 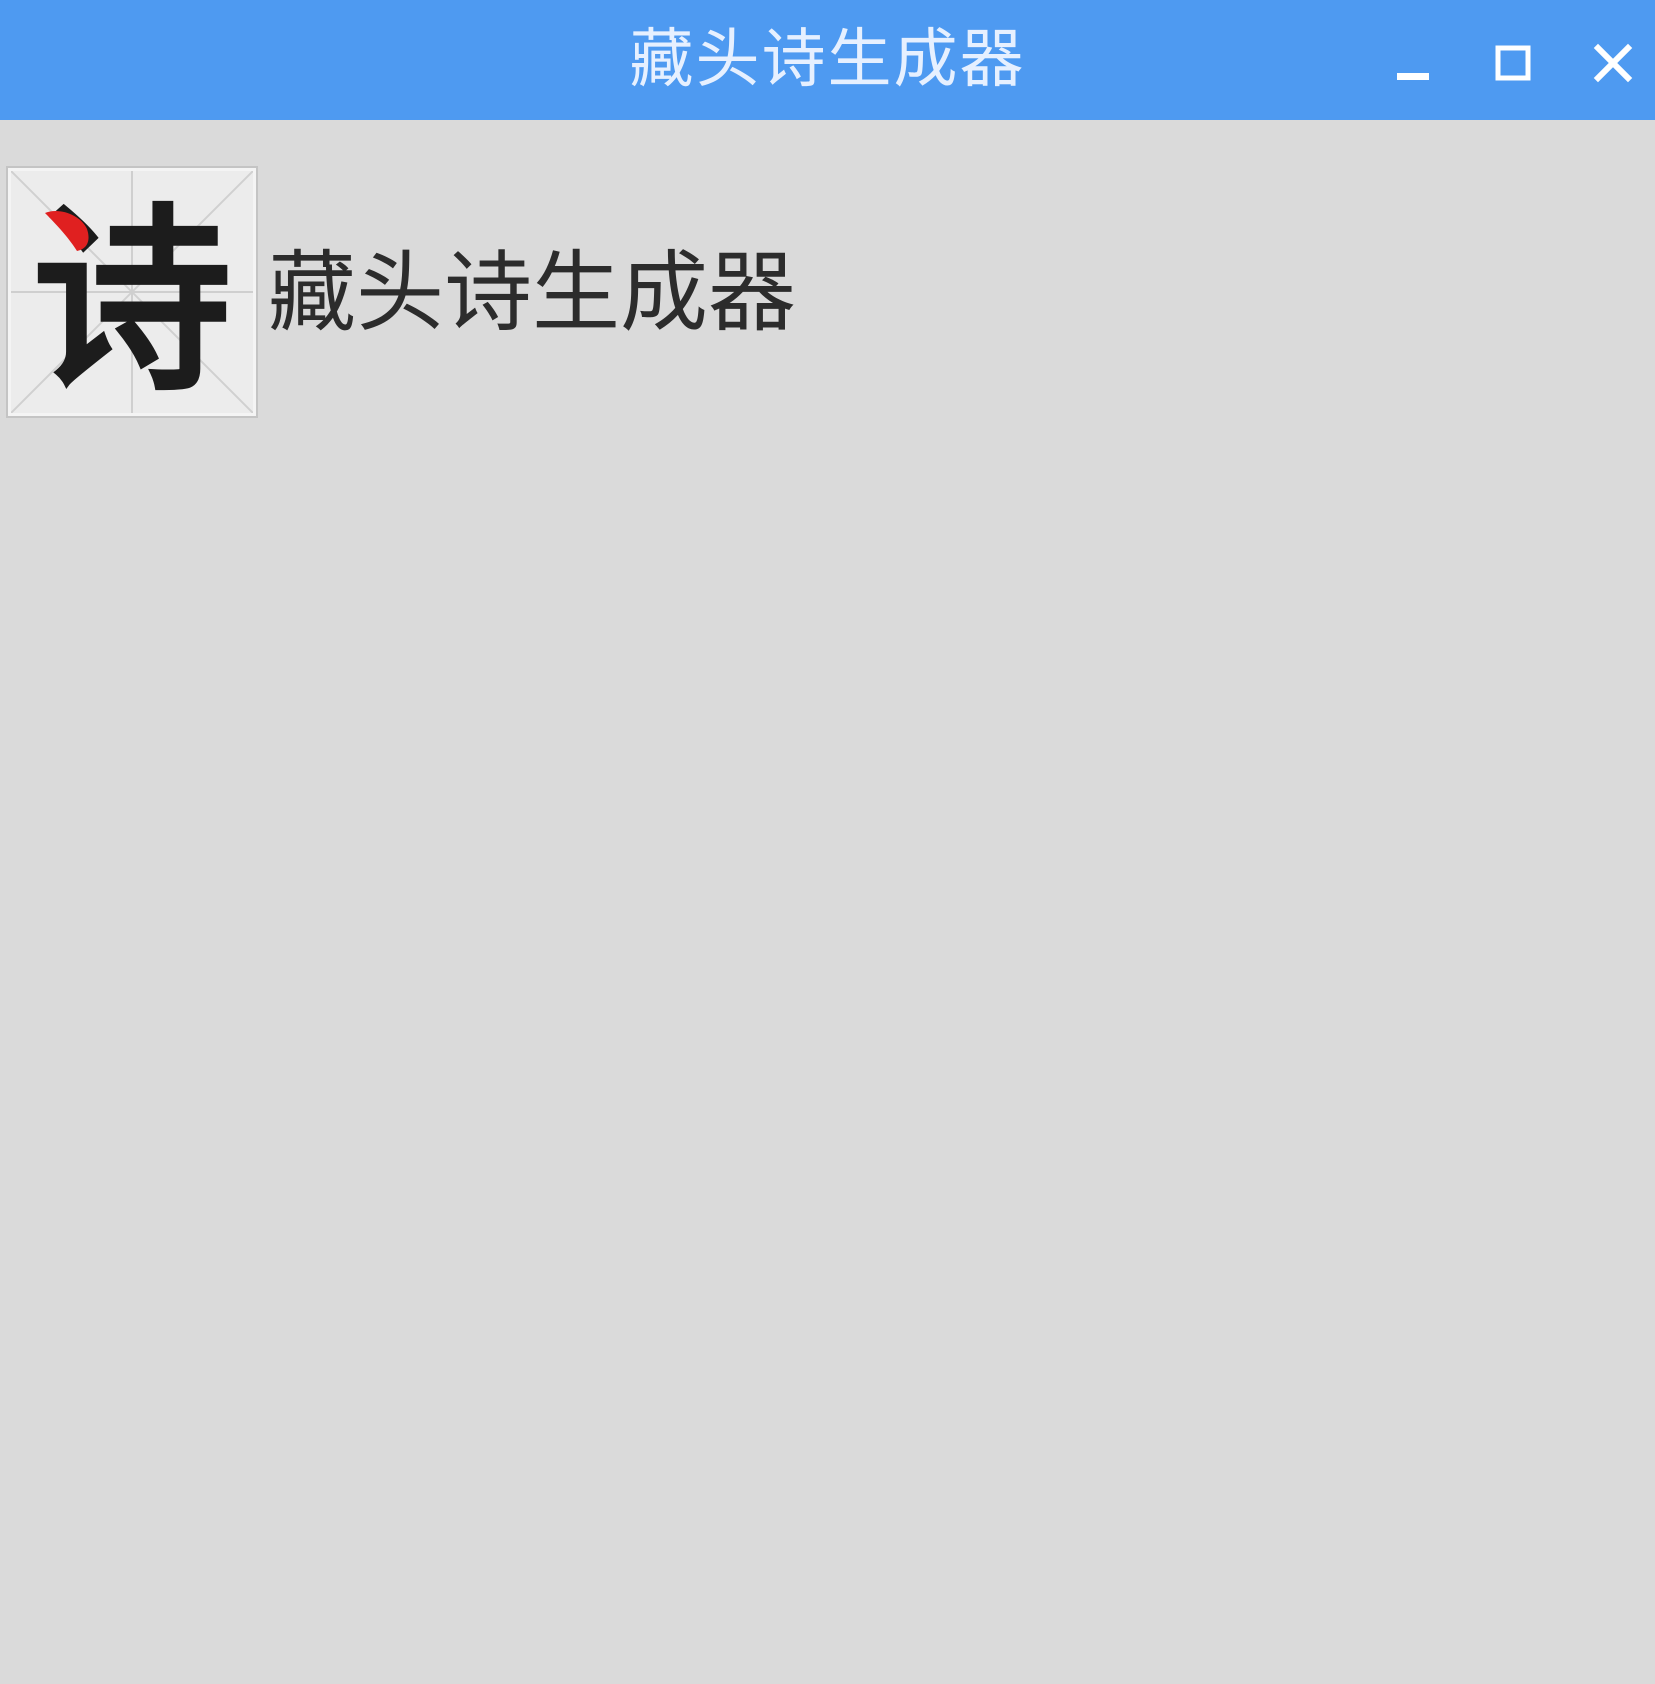 I want to click on maximize-icon, so click(x=1513, y=63).